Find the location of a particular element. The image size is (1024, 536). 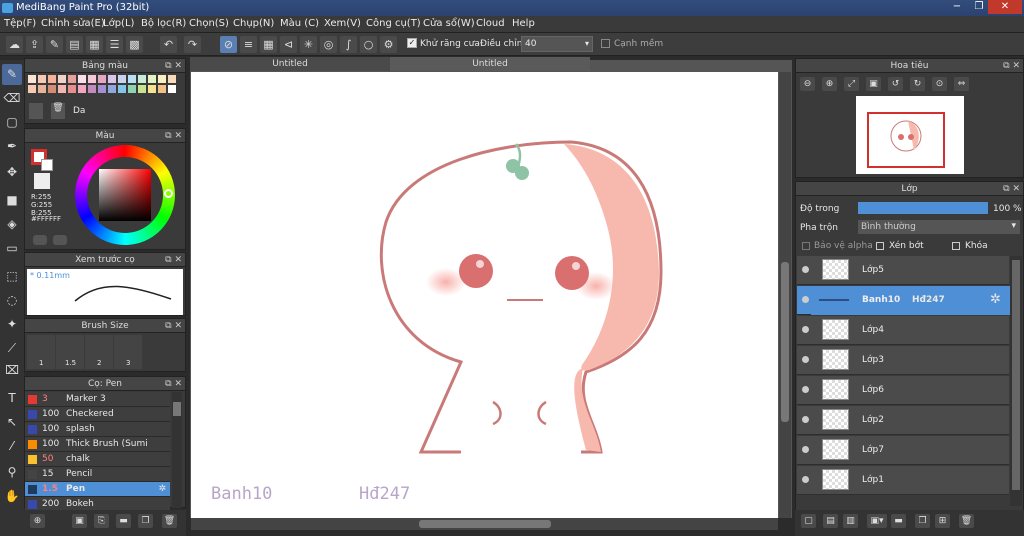

circle-snap-icon: ○ is located at coordinates (368, 44).